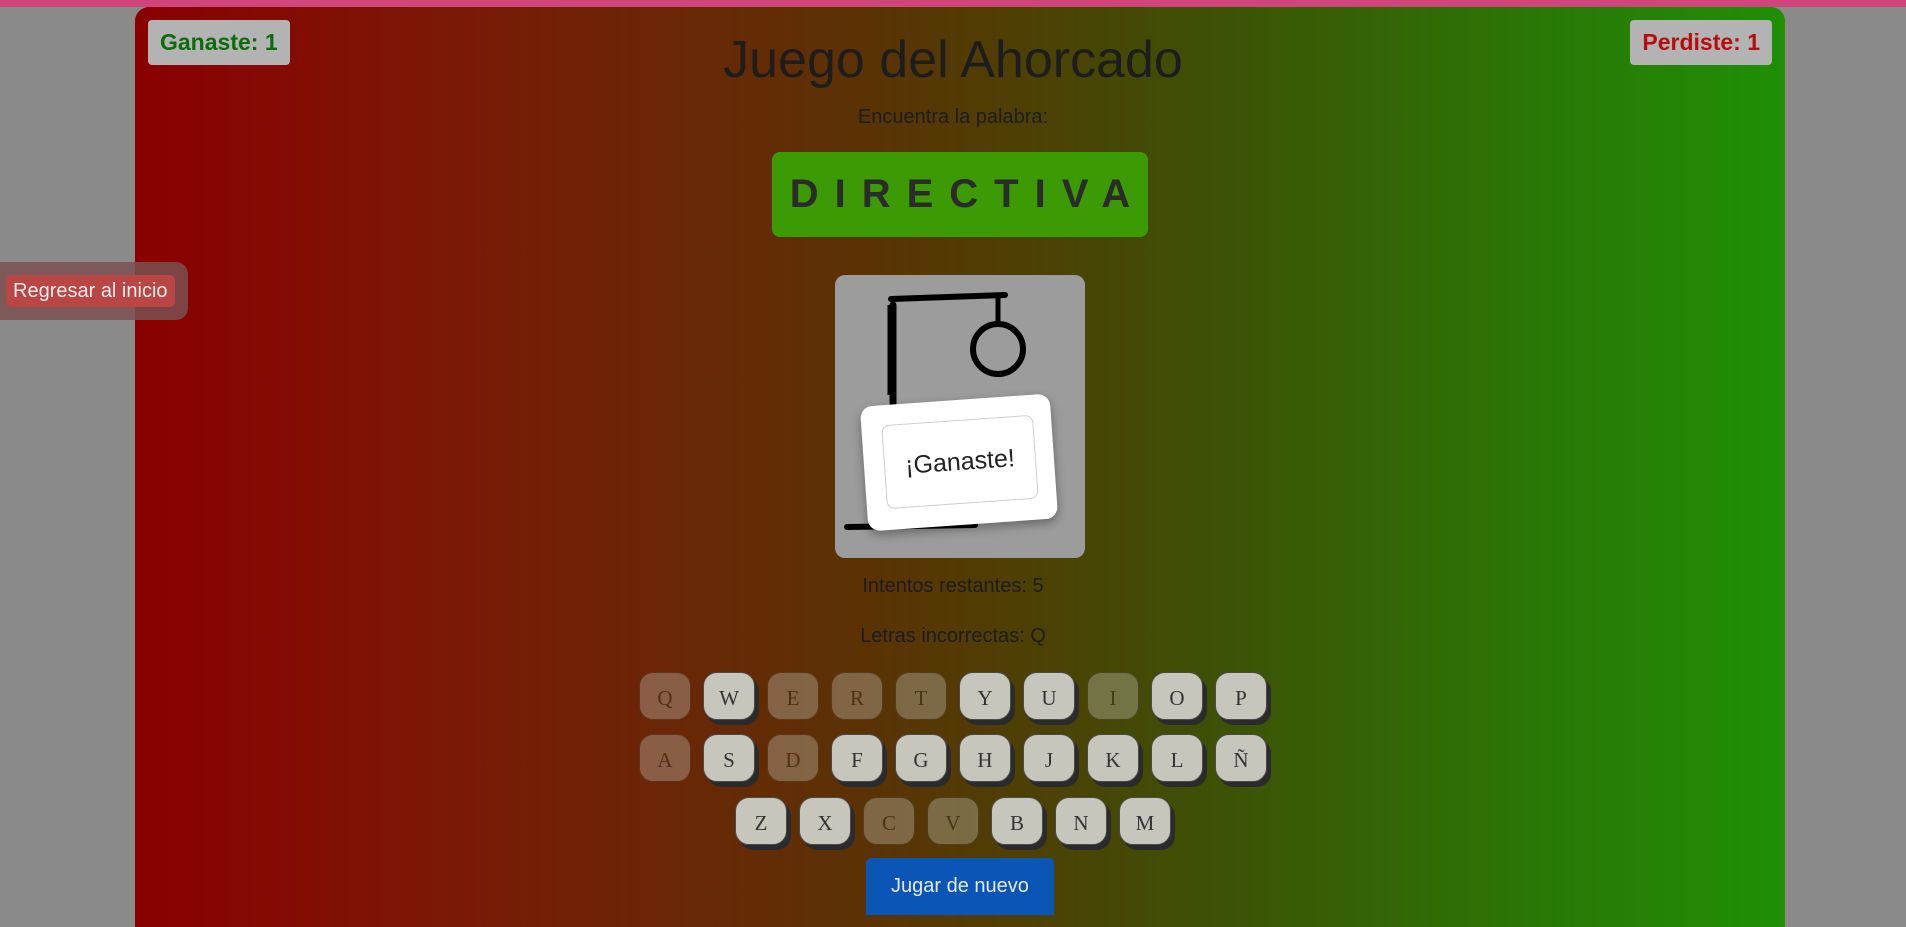  Describe the element at coordinates (985, 758) in the screenshot. I see `key-h: H` at that location.